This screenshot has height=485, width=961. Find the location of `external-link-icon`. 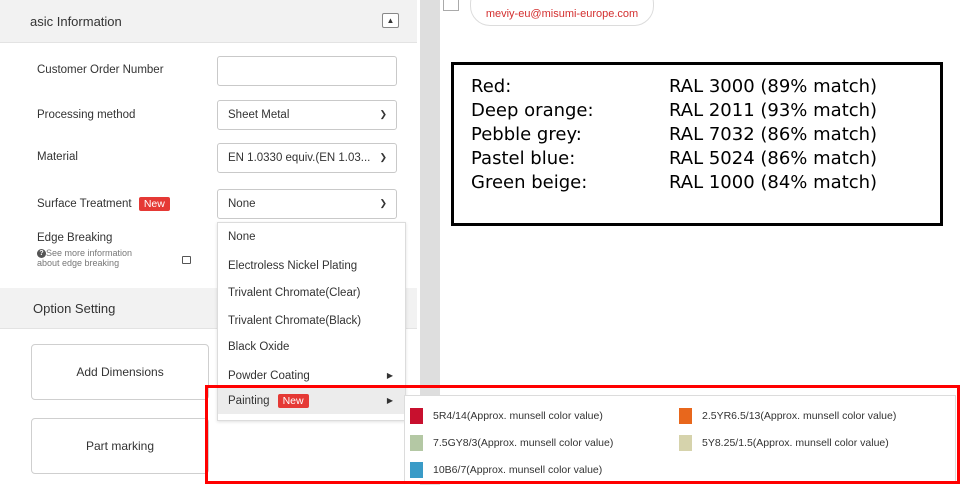

external-link-icon is located at coordinates (186, 260).